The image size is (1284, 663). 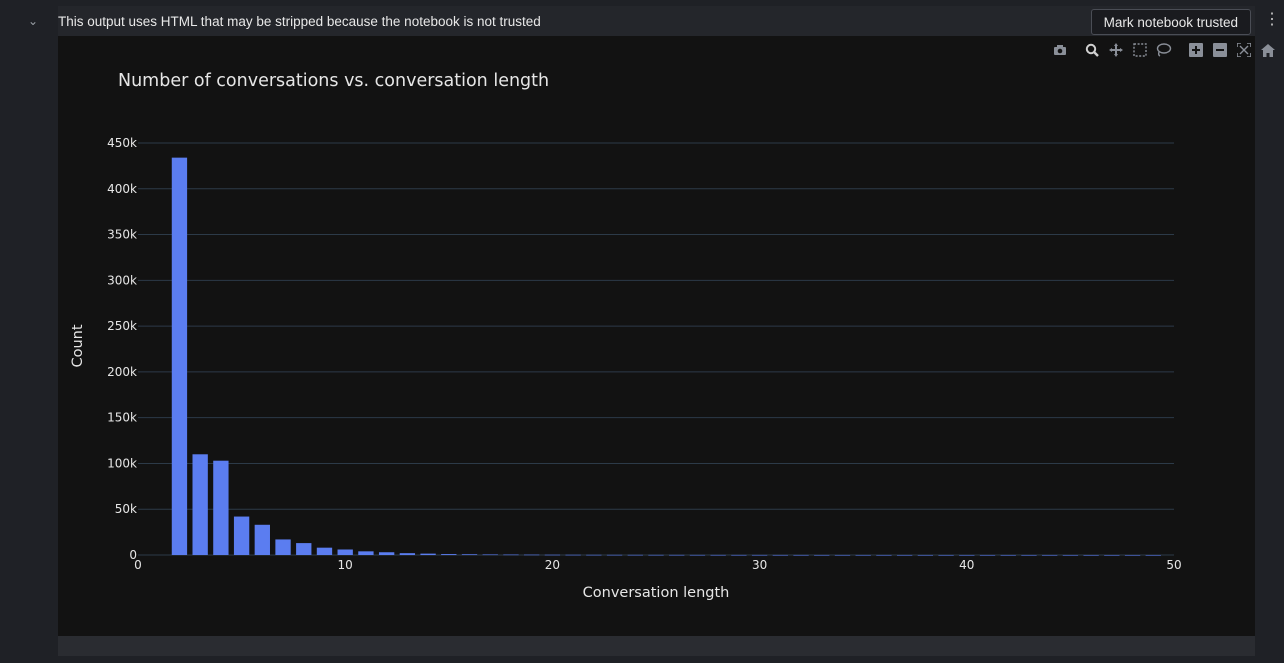 I want to click on y-tick-label: 400k, so click(x=122, y=189).